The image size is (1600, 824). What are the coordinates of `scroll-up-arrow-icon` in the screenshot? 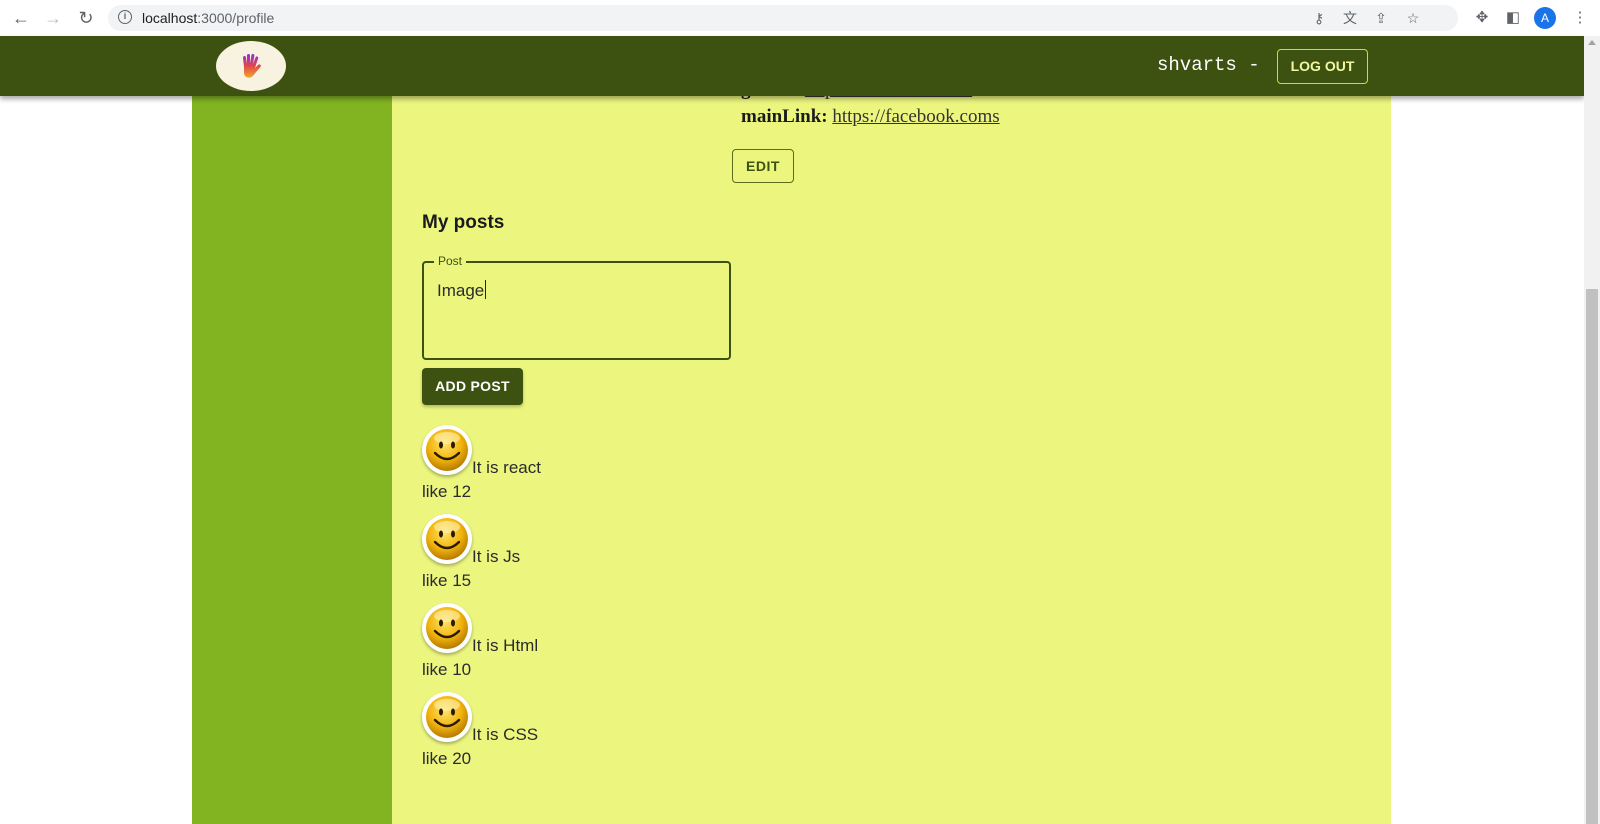 It's located at (1592, 42).